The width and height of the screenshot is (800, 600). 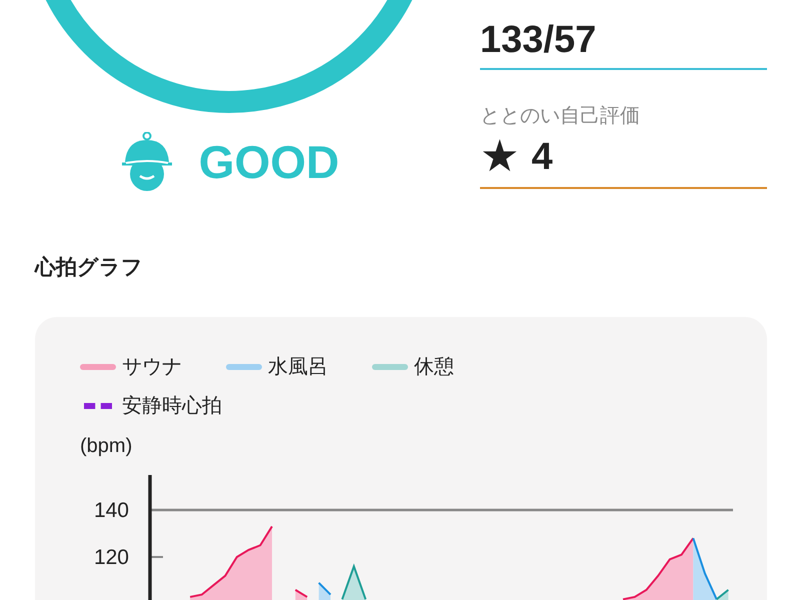 What do you see at coordinates (89, 267) in the screenshot?
I see `section-title: 心拍グラフ` at bounding box center [89, 267].